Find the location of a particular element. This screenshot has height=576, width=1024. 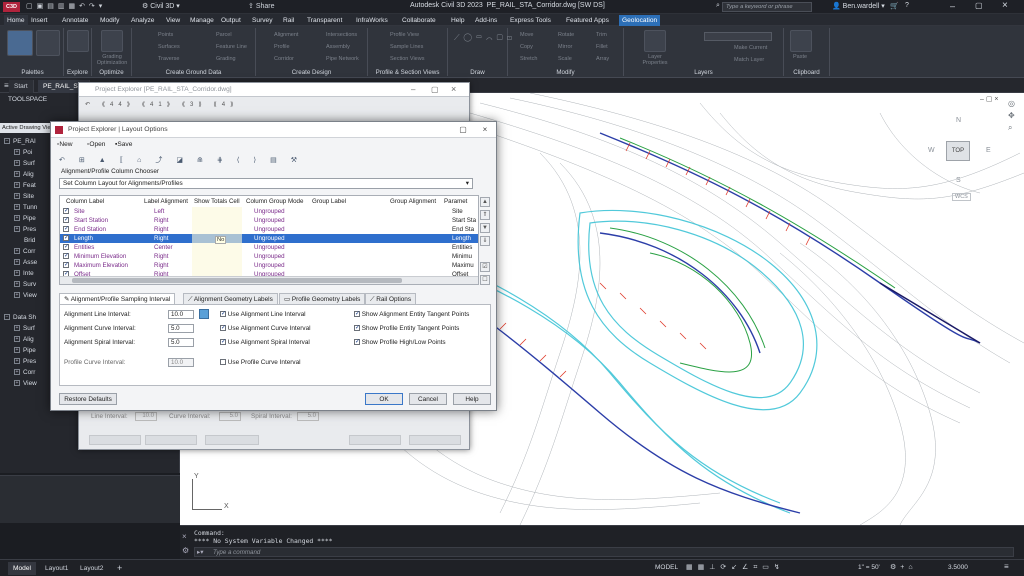

table-row: Maximum Elevation Right Ungrouped Maximu is located at coordinates (269, 265).